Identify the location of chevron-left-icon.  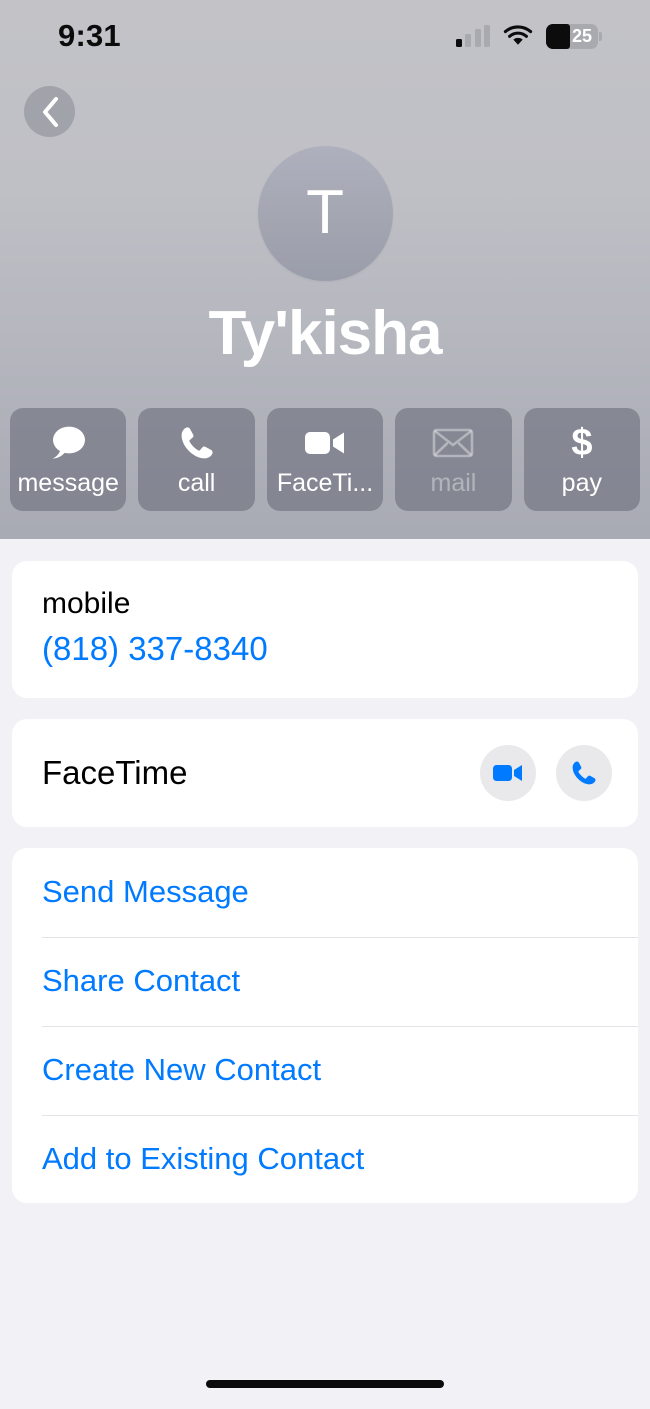
(50, 111).